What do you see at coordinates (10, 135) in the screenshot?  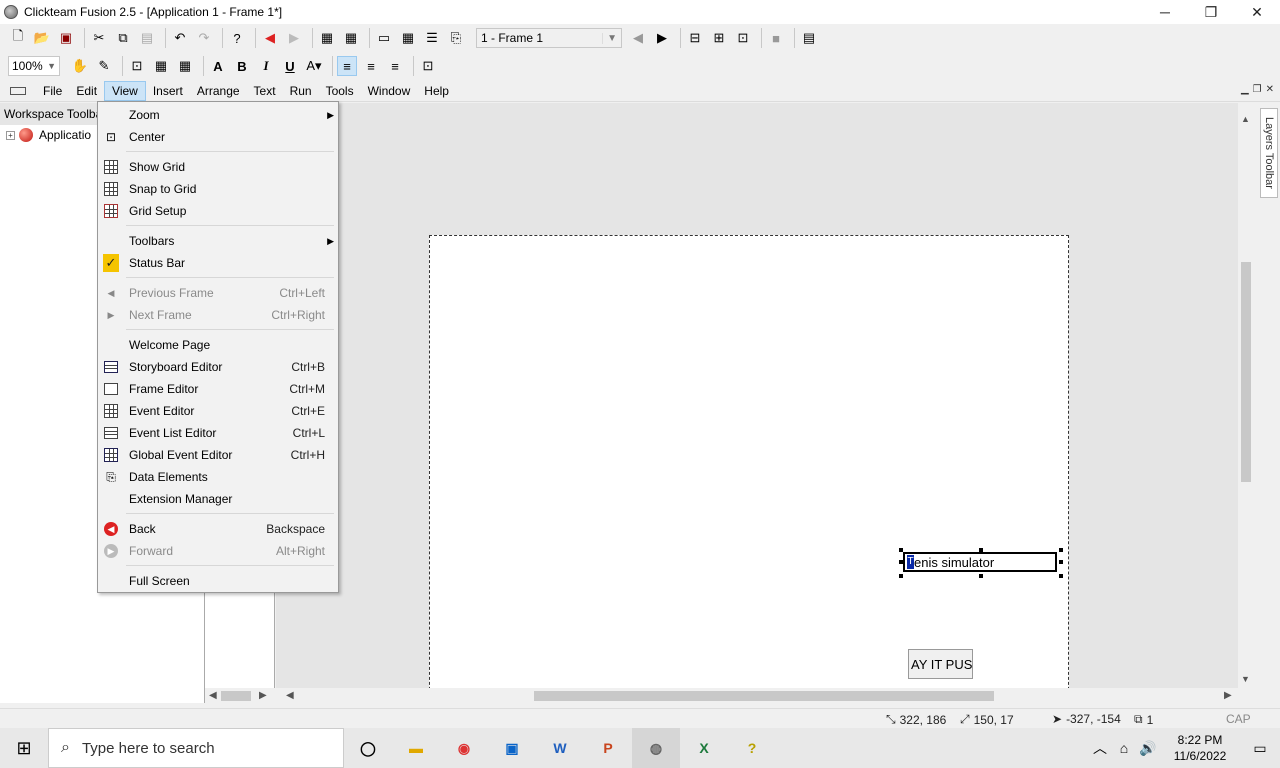 I see `expand-icon: +` at bounding box center [10, 135].